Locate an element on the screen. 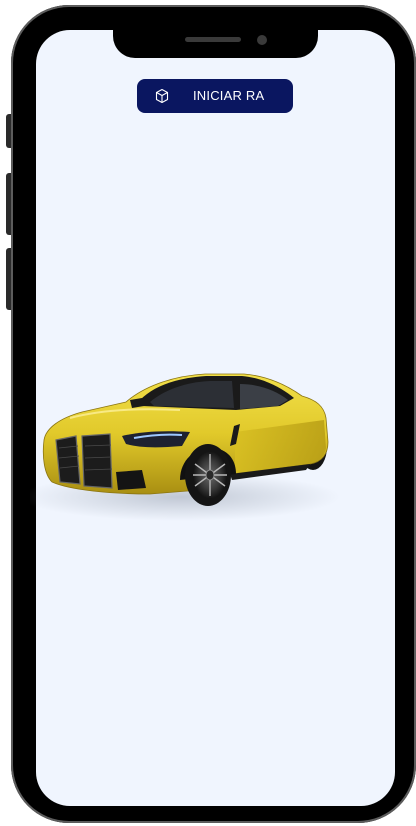 The height and width of the screenshot is (826, 416). start-ar-label: INICIAR RA is located at coordinates (229, 95).